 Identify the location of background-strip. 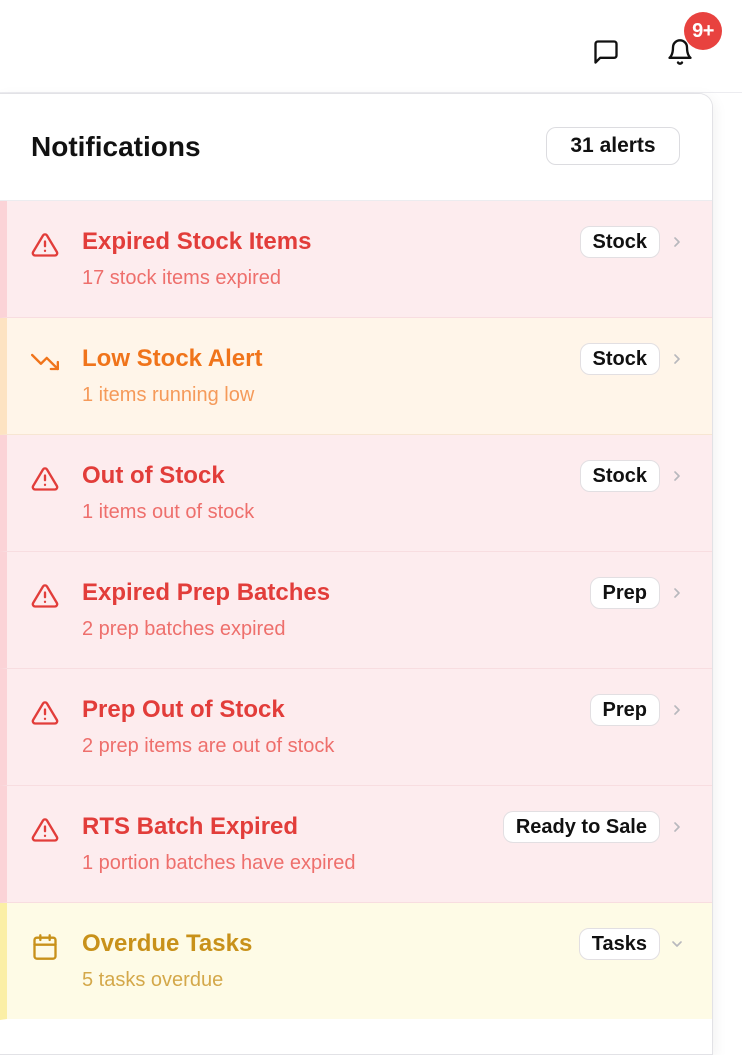
(728, 558).